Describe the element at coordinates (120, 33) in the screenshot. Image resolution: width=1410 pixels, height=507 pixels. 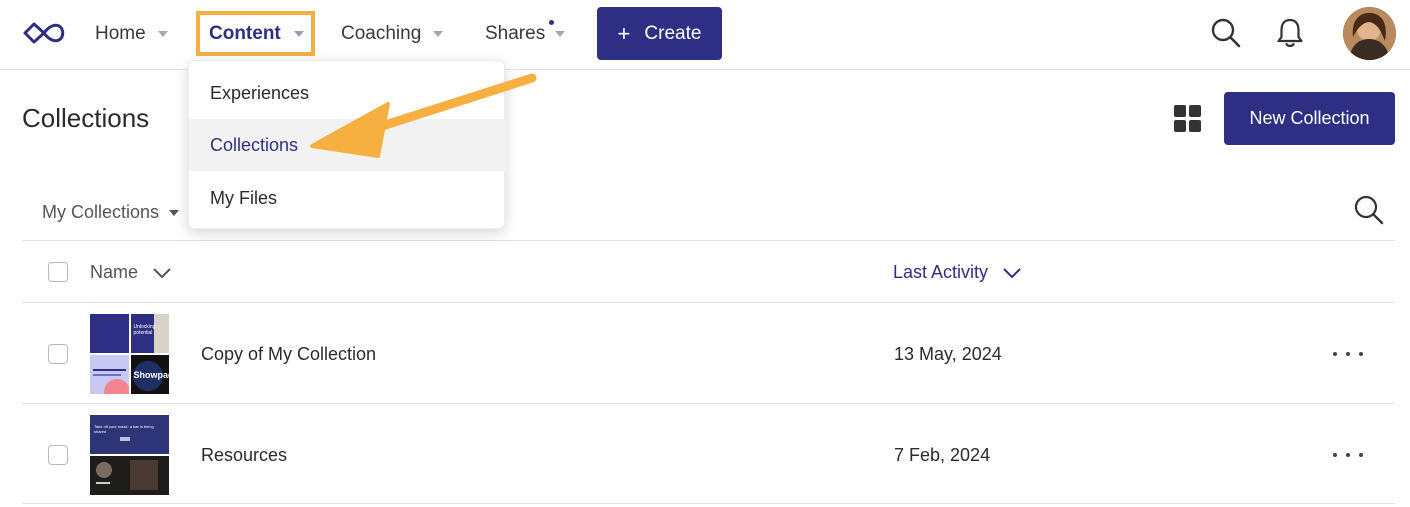
I see `nav-home-label: Home` at that location.